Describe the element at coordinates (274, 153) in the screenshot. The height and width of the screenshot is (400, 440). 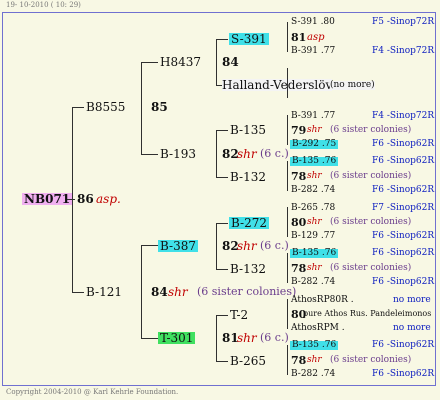
I see `queen-B193-note: (6 c.)` at that location.